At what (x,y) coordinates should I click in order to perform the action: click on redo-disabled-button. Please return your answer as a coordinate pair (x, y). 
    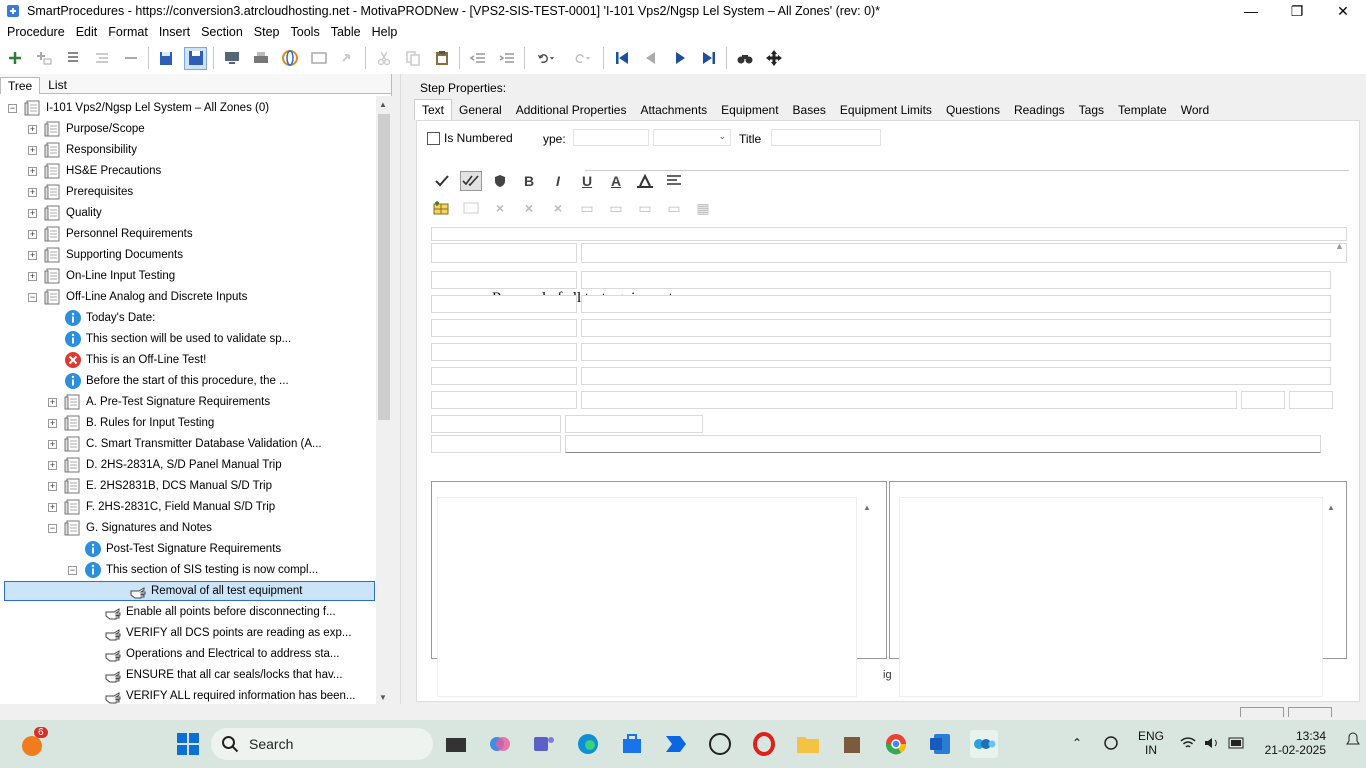
    Looking at the image, I should click on (347, 58).